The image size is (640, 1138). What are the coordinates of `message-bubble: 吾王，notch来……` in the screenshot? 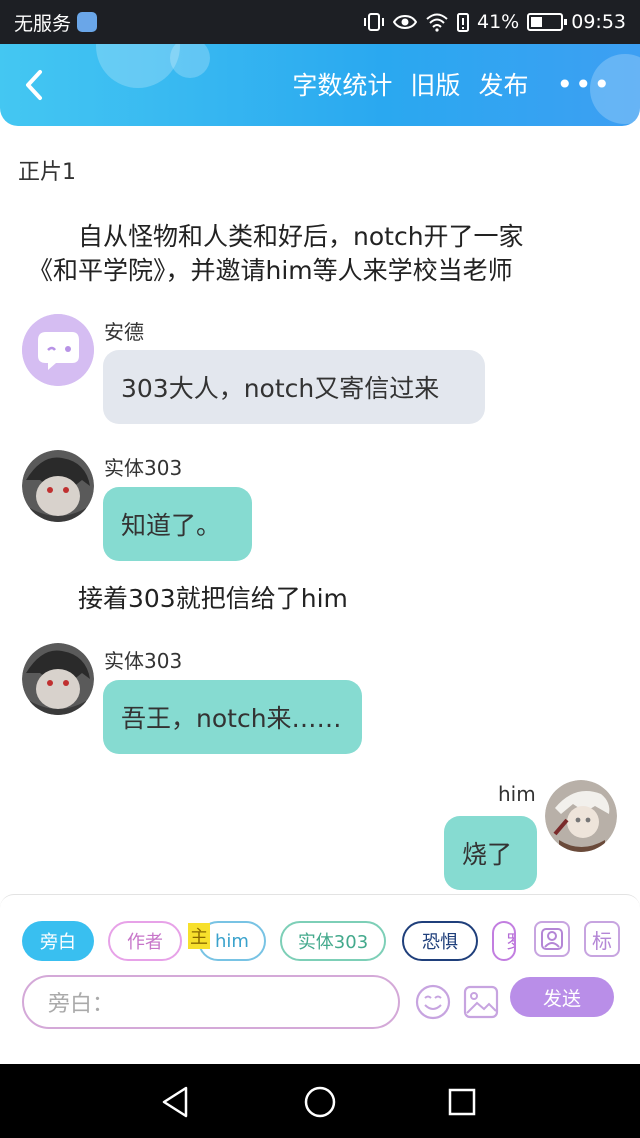 It's located at (232, 717).